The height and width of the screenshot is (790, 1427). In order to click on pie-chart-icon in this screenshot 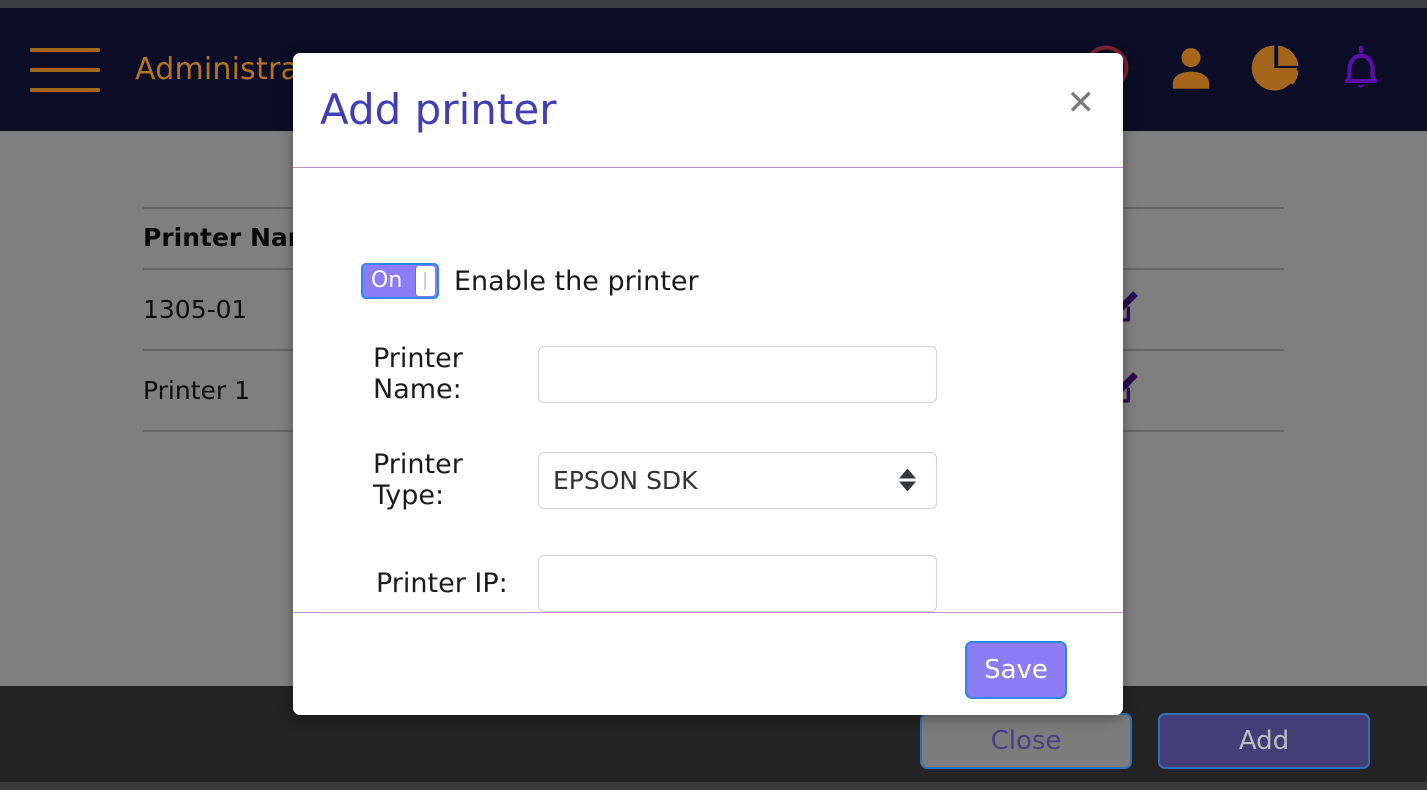, I will do `click(1276, 70)`.